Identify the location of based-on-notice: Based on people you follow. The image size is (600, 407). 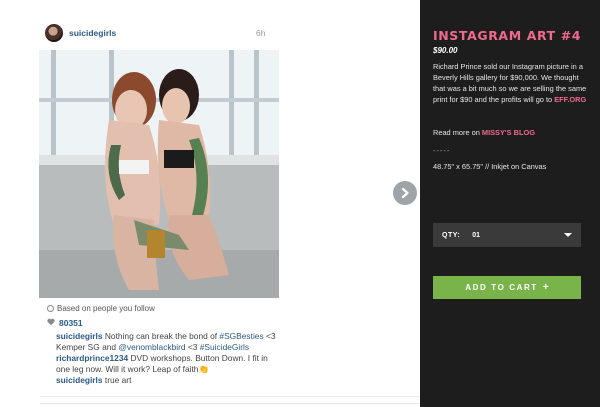
(101, 308).